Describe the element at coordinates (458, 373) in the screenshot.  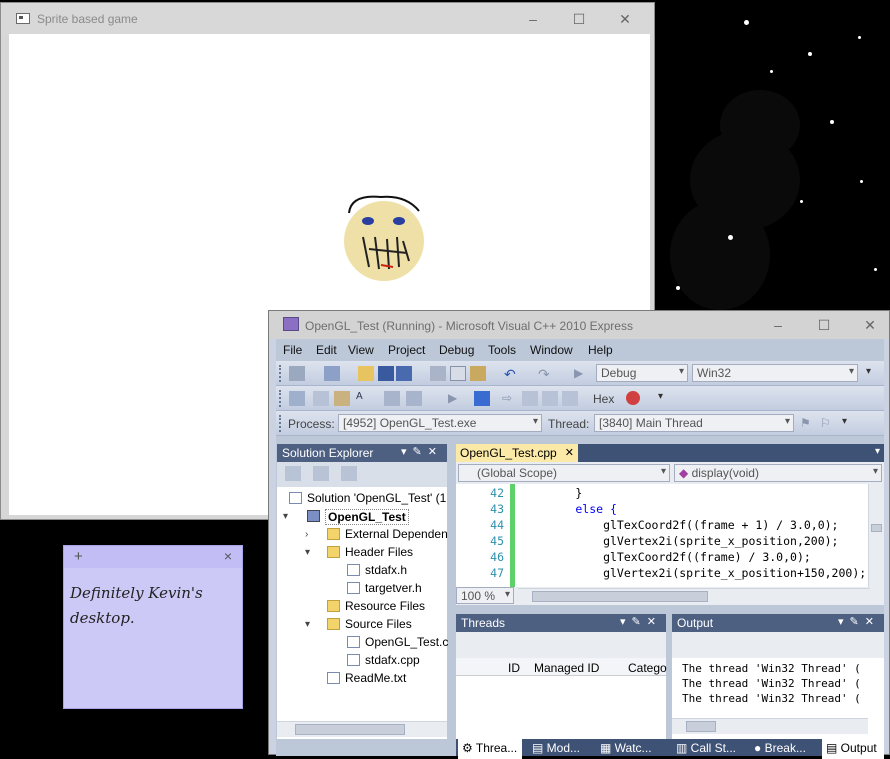
I see `copy-icon` at that location.